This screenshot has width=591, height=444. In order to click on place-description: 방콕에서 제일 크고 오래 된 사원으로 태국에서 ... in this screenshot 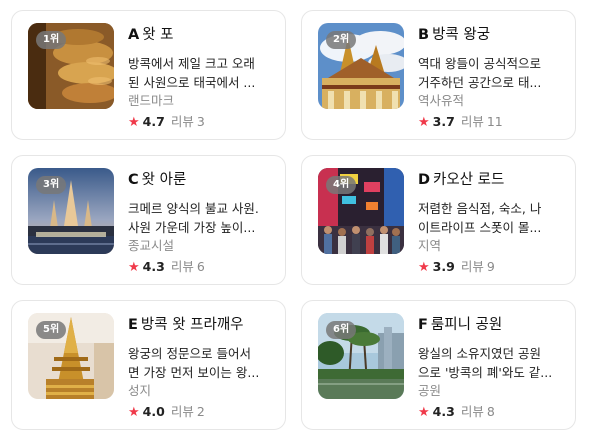, I will do `click(202, 73)`.